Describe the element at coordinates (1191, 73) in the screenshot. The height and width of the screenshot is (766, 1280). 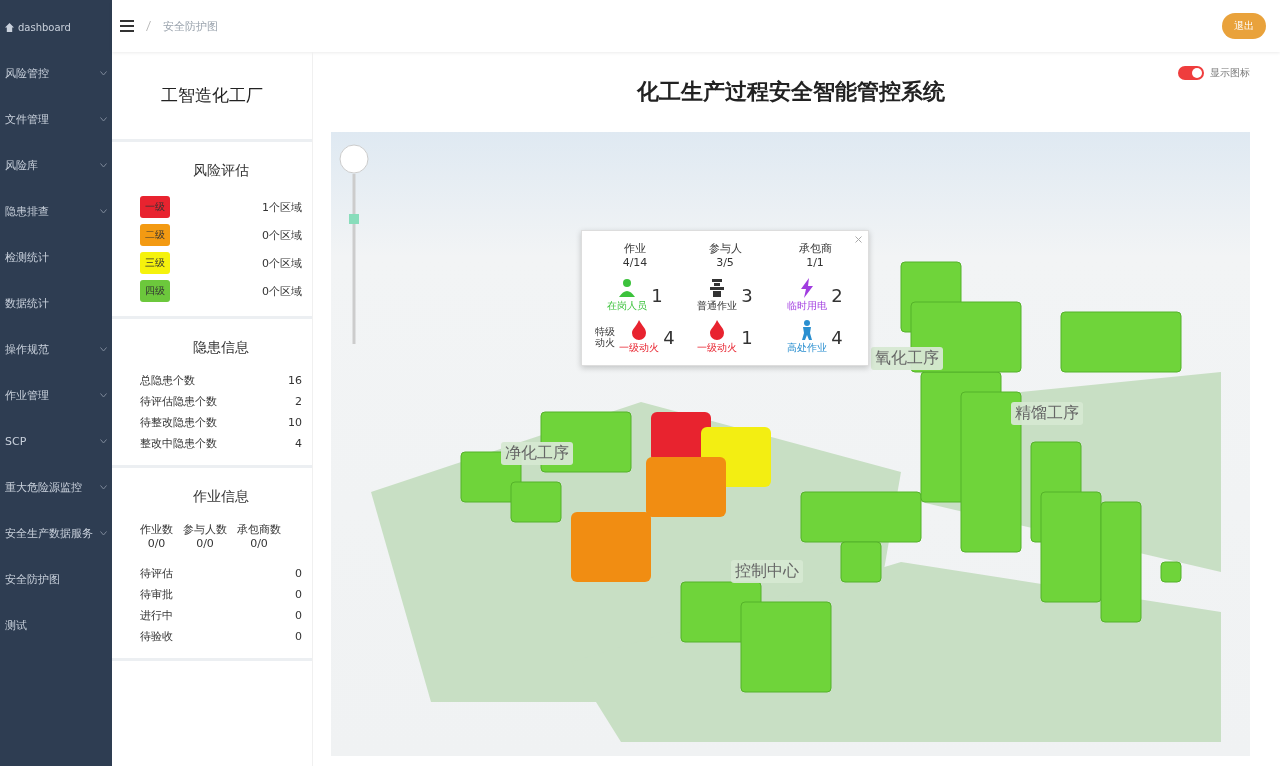
I see `toggle-switch` at that location.